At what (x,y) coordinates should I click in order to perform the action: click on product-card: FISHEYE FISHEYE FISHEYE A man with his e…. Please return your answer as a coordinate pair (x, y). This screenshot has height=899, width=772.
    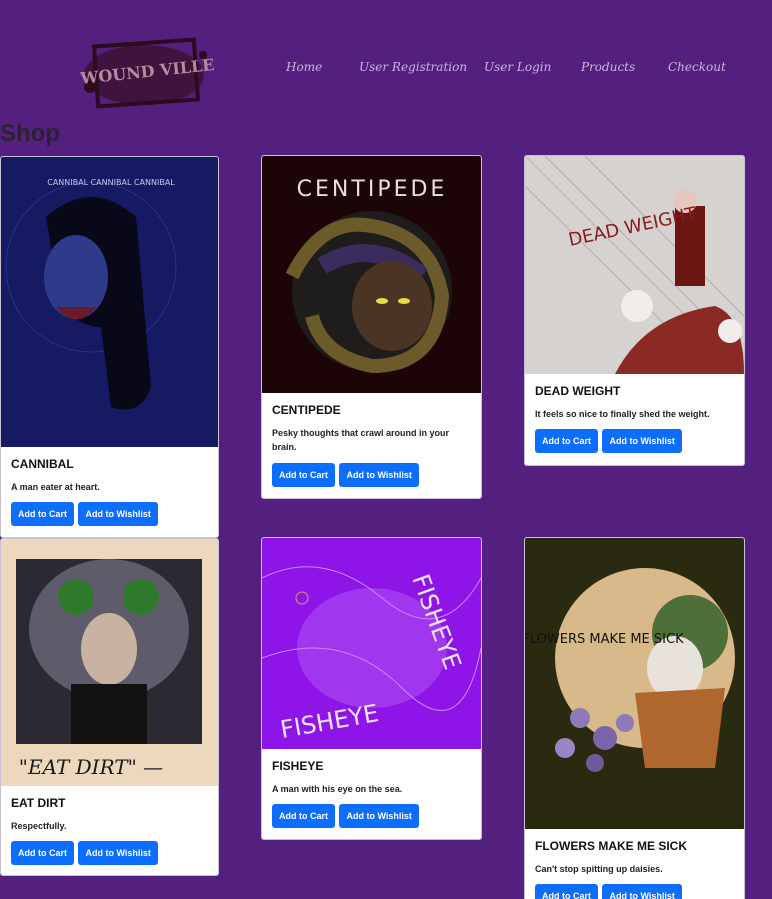
    Looking at the image, I should click on (371, 688).